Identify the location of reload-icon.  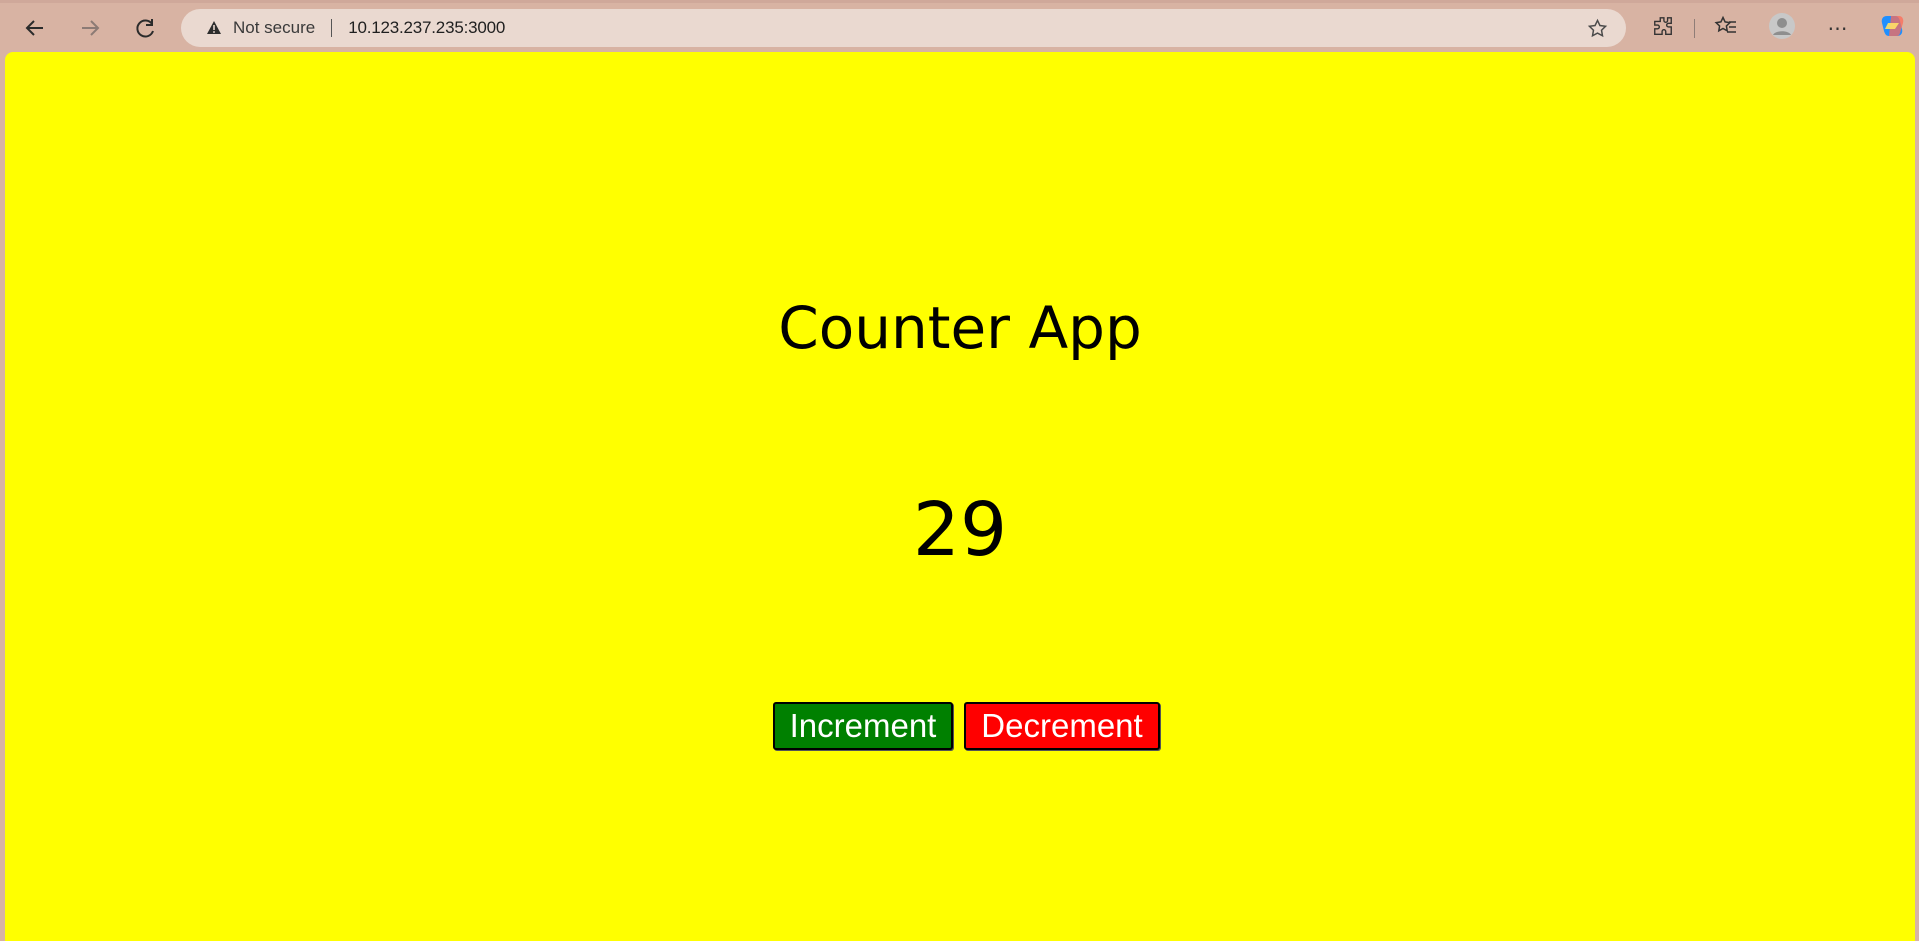
(145, 28).